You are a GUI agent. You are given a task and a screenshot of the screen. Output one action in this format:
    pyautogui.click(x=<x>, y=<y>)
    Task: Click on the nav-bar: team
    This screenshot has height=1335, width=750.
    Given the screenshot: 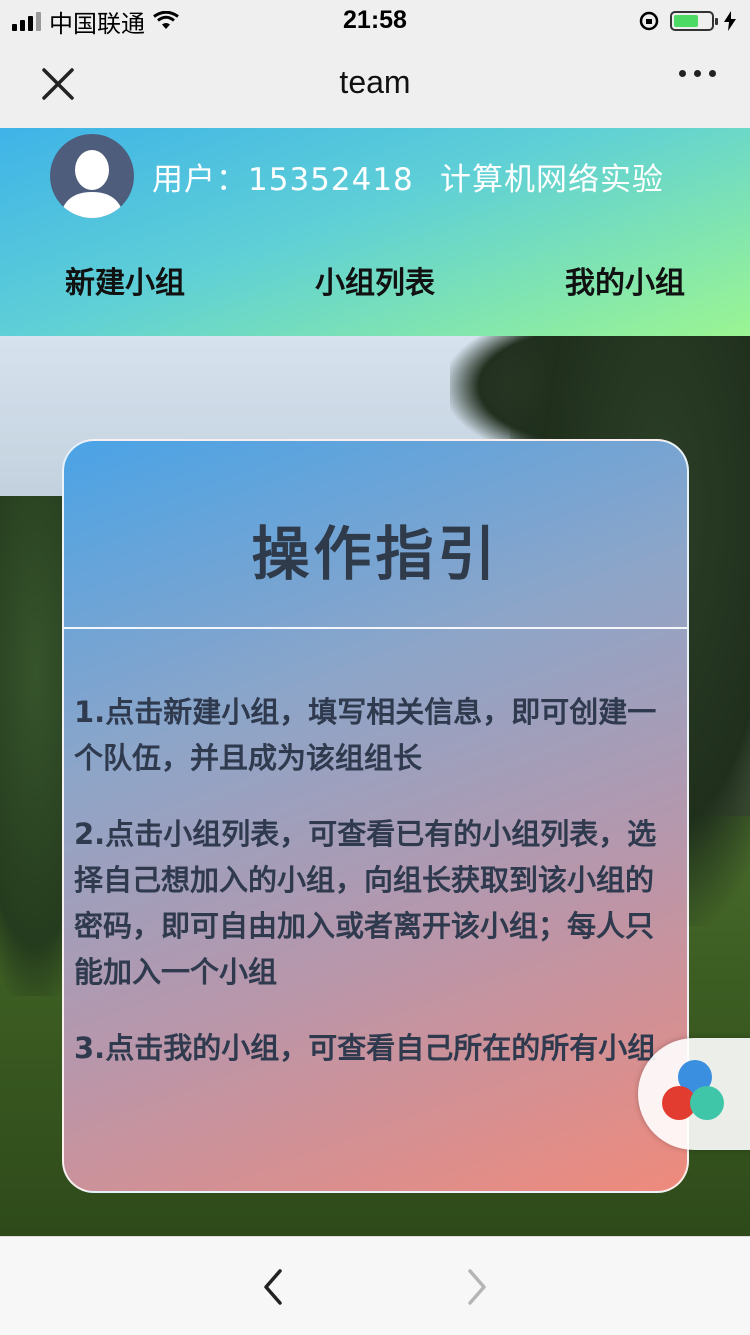 What is the action you would take?
    pyautogui.click(x=375, y=85)
    